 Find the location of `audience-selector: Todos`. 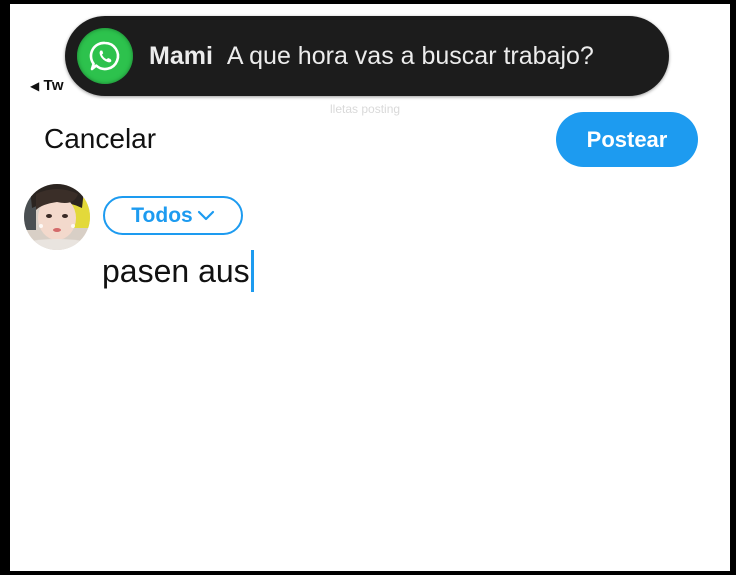

audience-selector: Todos is located at coordinates (173, 215).